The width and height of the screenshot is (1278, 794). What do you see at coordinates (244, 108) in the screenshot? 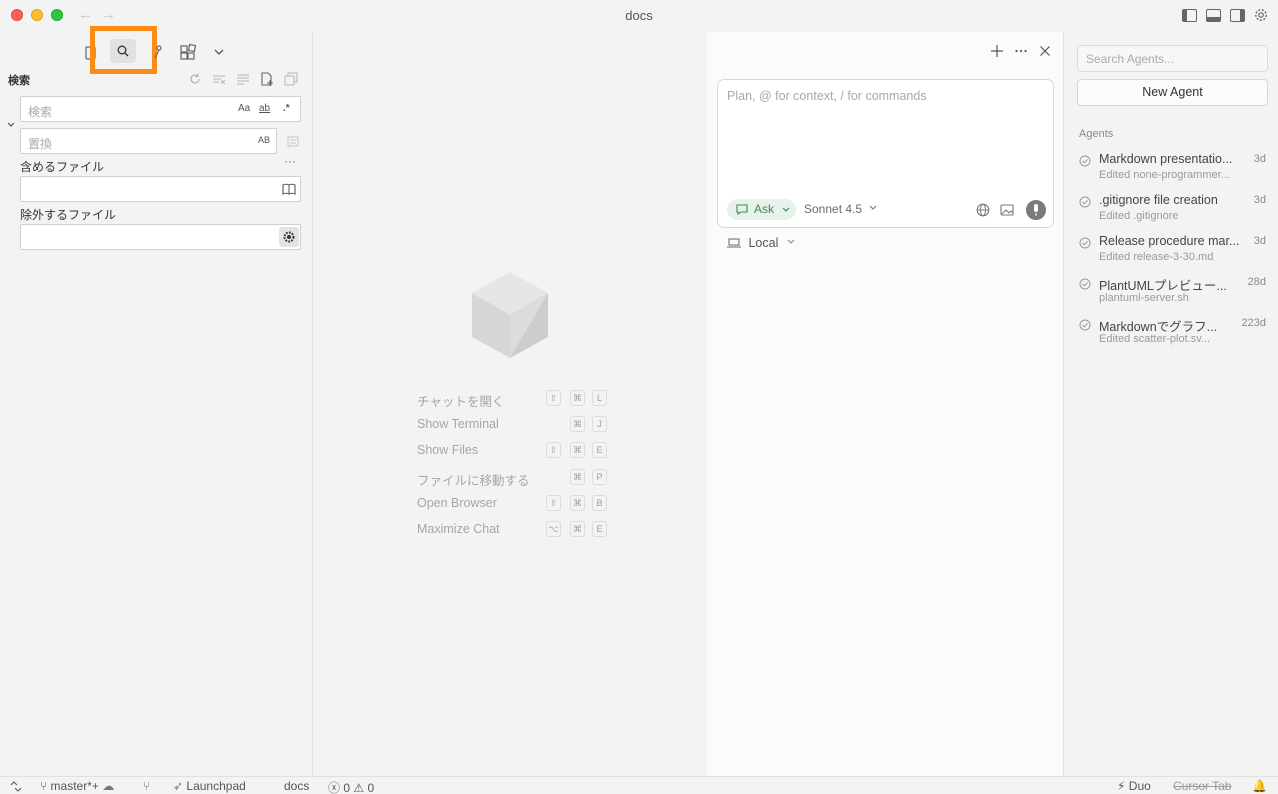
I see `match-case-toggle: Aa` at bounding box center [244, 108].